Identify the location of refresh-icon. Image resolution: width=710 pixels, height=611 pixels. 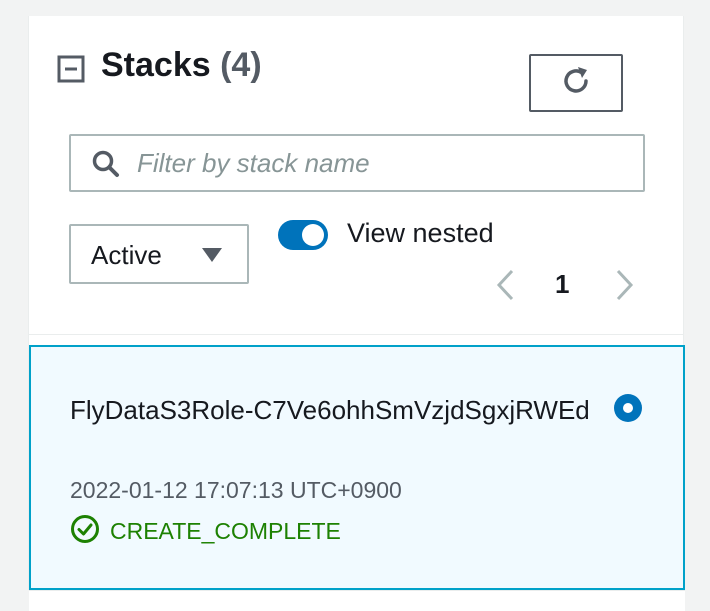
(576, 83).